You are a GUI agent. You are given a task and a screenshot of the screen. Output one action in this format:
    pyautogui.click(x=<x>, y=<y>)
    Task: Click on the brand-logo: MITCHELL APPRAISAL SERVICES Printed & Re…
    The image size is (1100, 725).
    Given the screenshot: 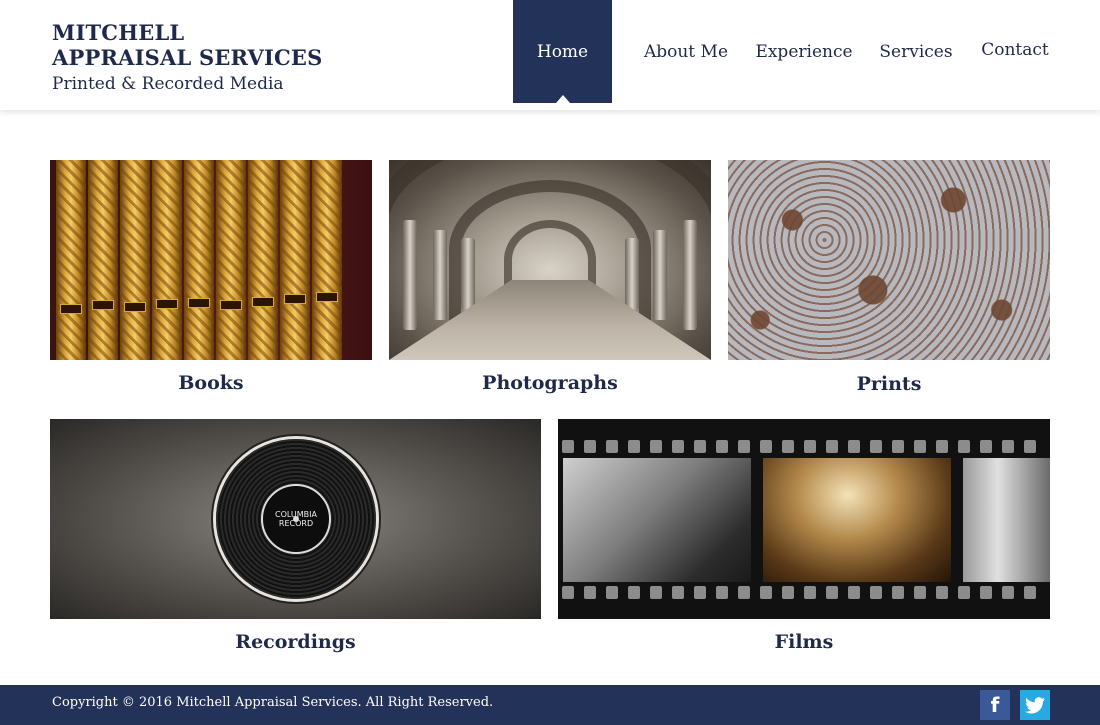 What is the action you would take?
    pyautogui.click(x=187, y=58)
    